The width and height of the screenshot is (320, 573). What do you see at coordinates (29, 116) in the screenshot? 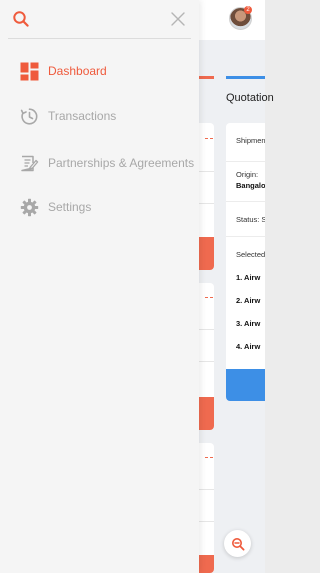
I see `transactions-icon` at bounding box center [29, 116].